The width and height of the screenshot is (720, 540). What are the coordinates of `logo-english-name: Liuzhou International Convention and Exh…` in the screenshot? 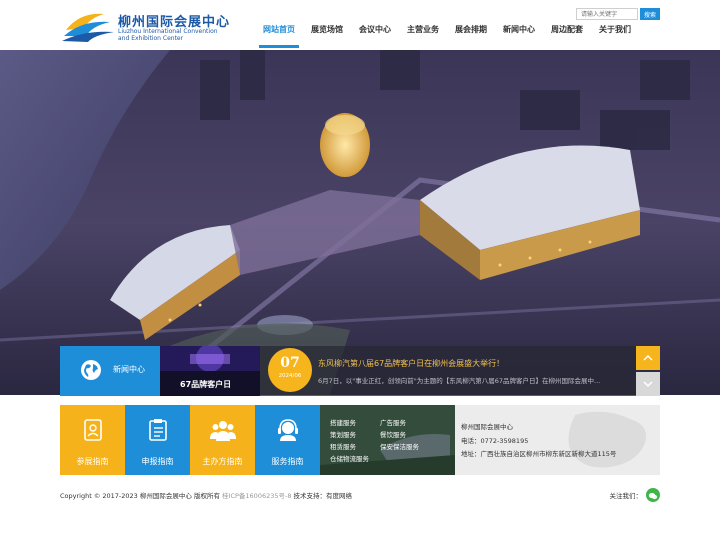 It's located at (168, 35).